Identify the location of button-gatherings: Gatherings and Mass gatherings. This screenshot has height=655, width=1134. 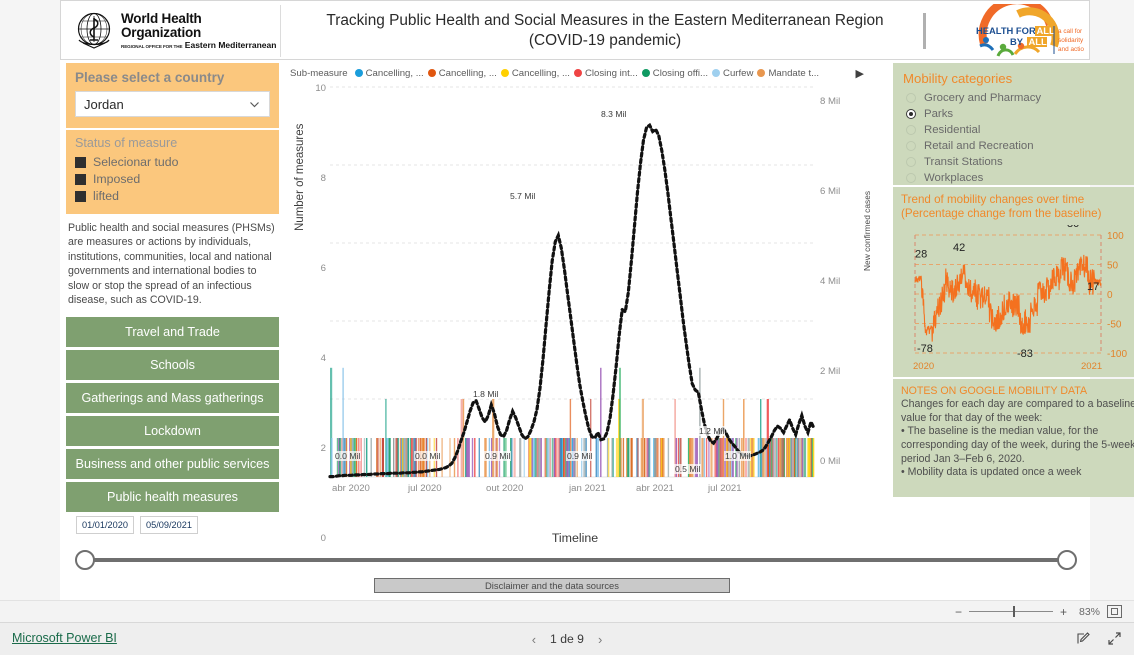
(172, 398).